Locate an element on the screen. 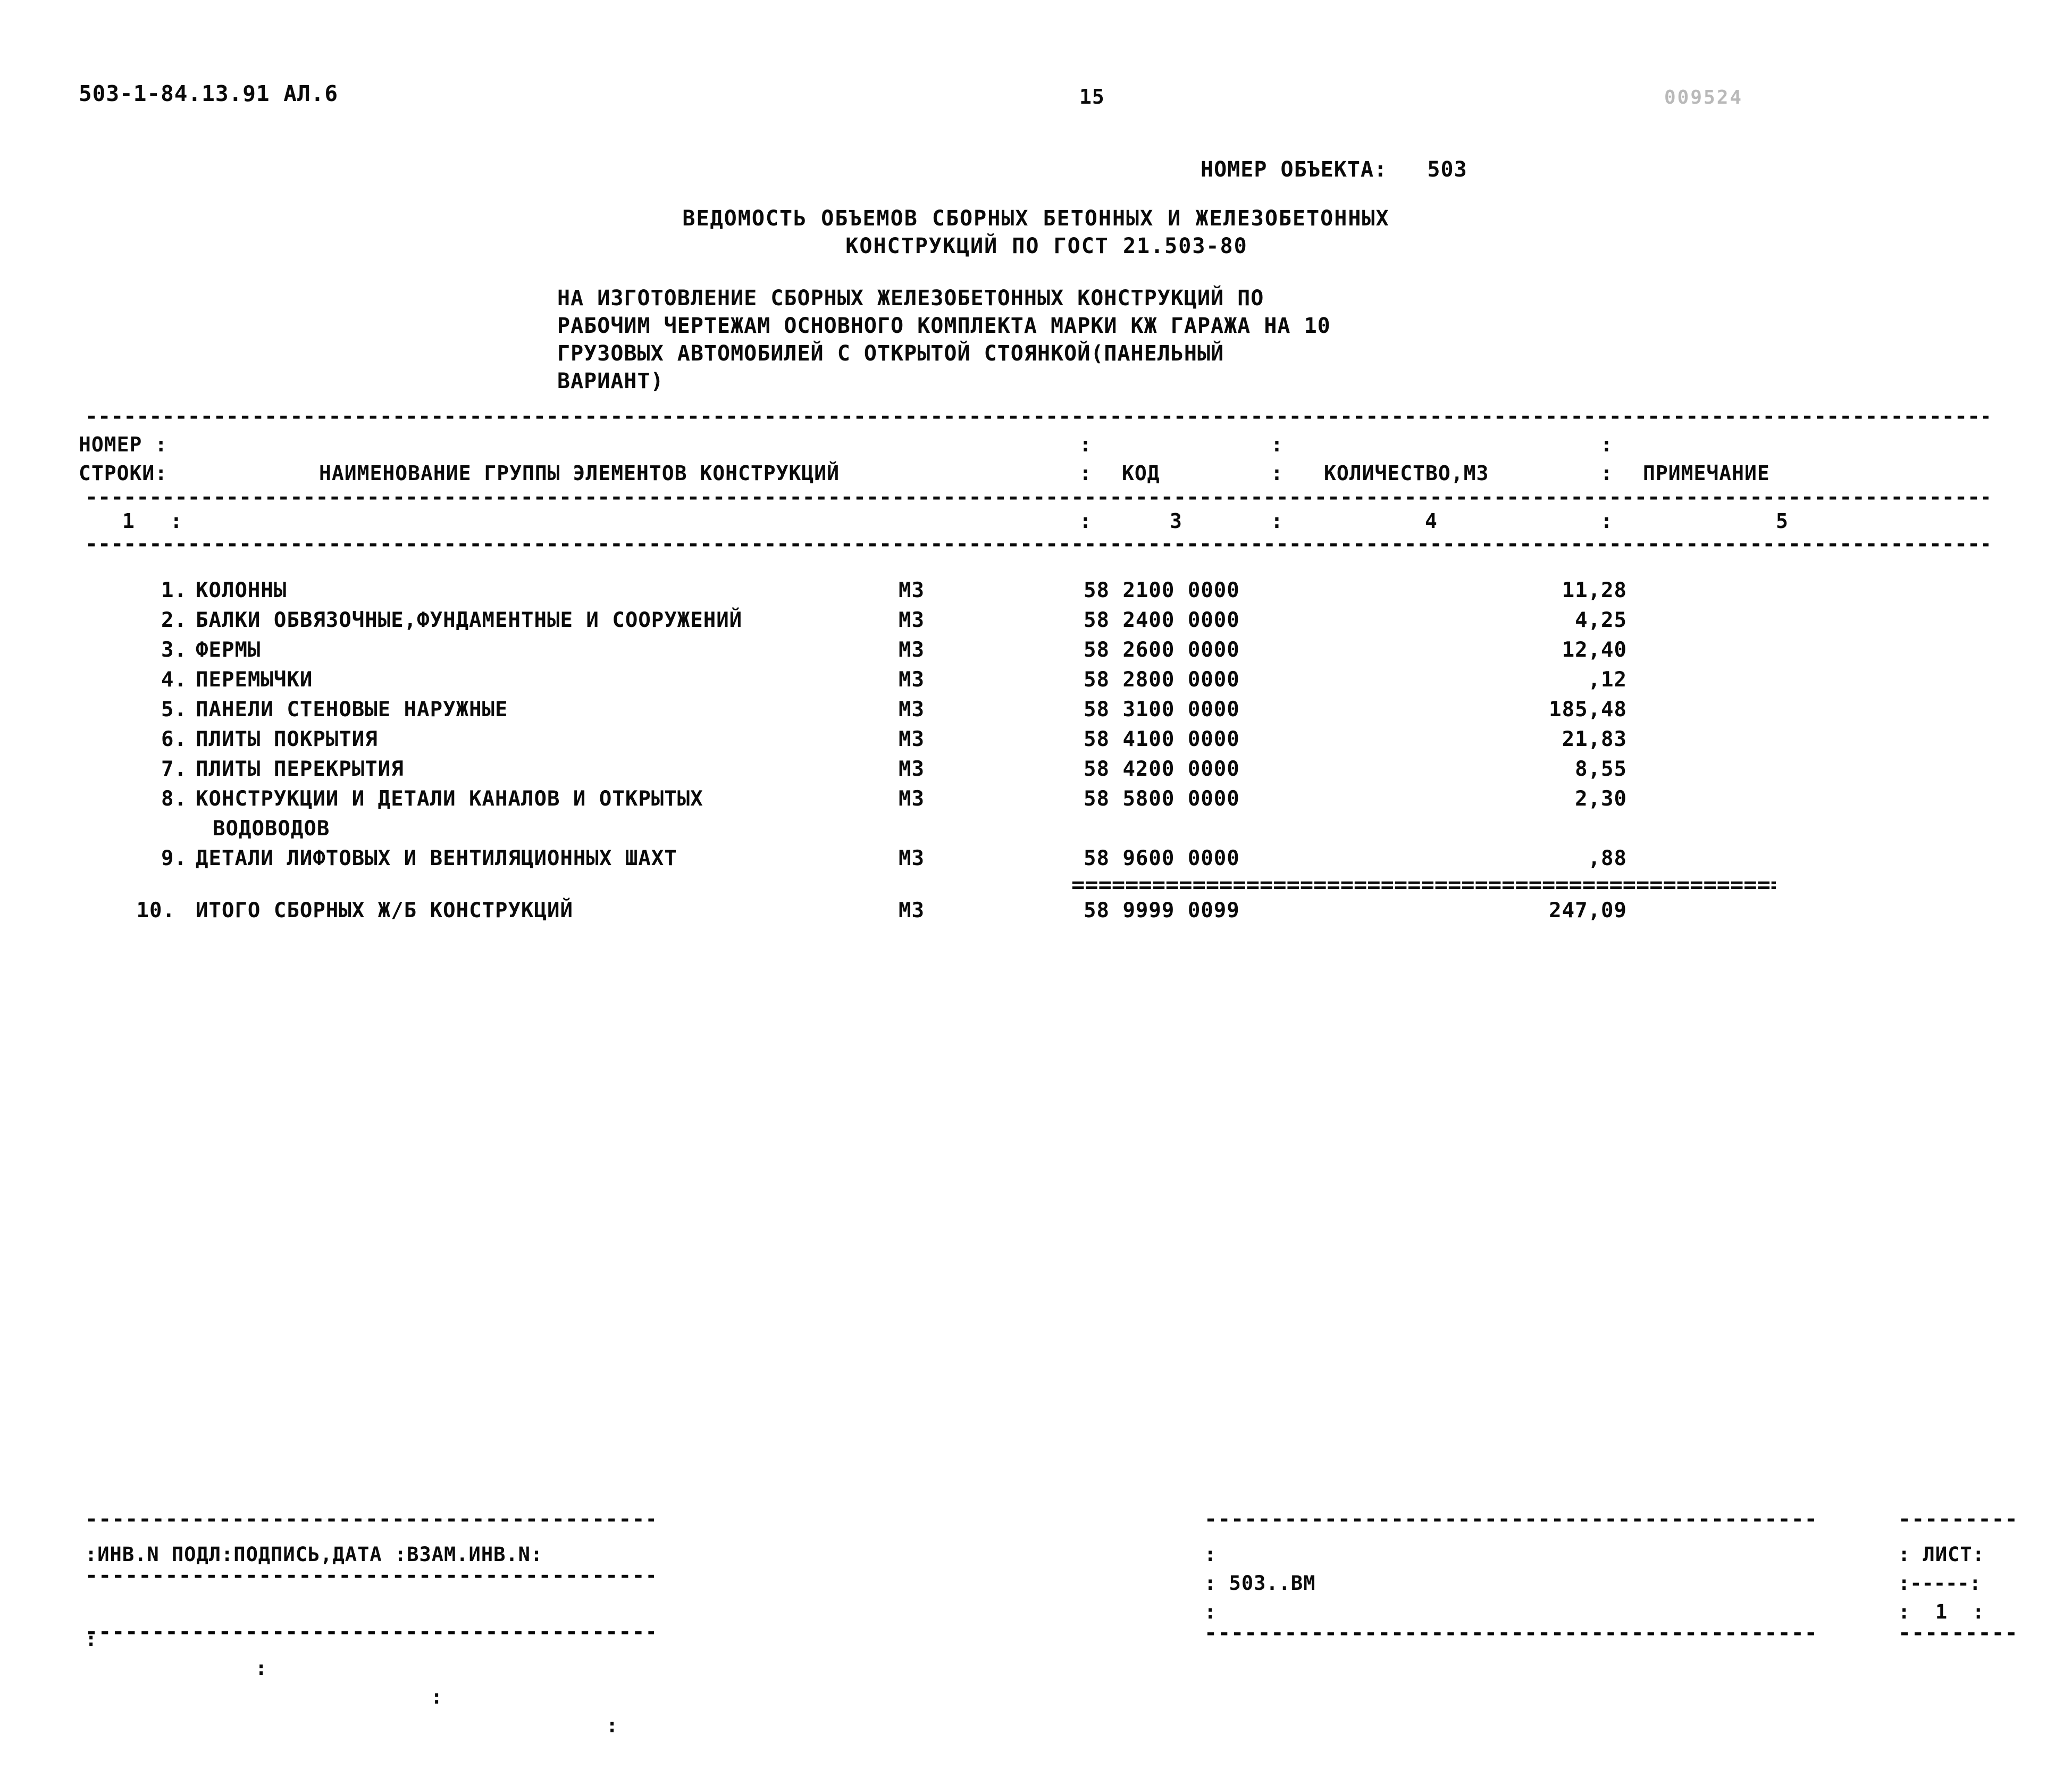  header-note-label: ПРИМЕЧАНИЕ is located at coordinates (1706, 474).